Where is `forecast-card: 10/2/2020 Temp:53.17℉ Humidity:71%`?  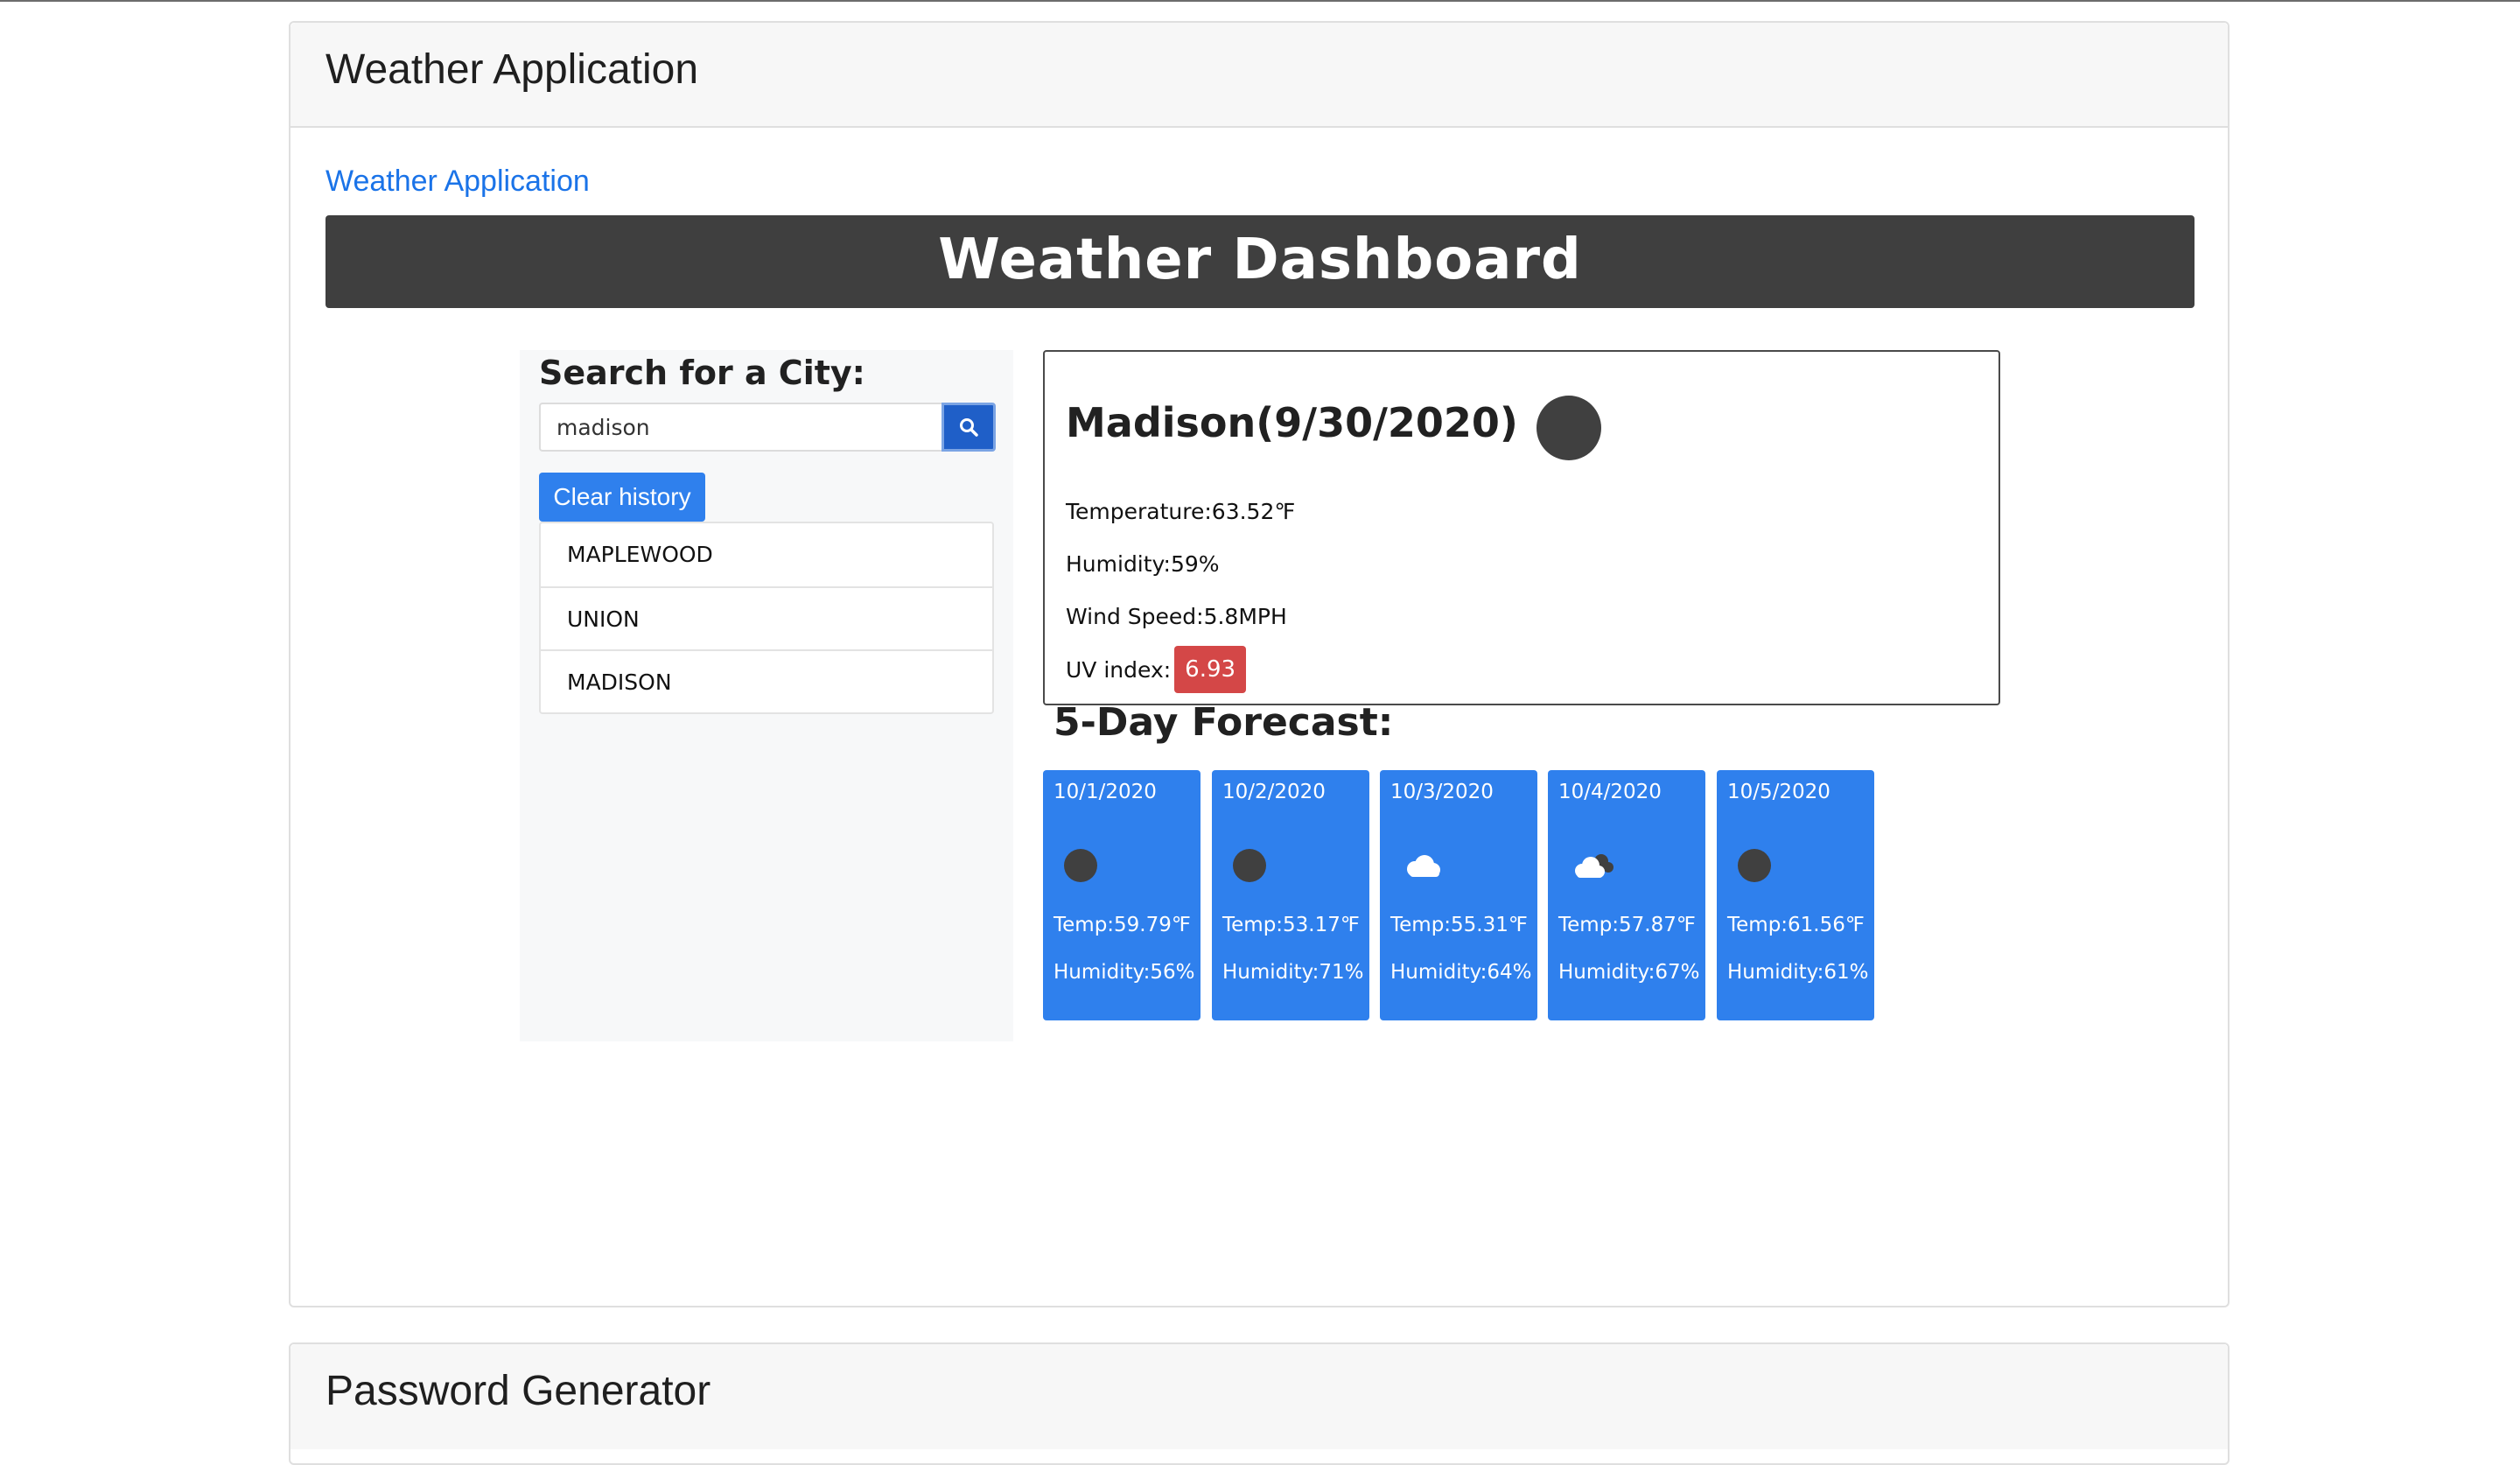 forecast-card: 10/2/2020 Temp:53.17℉ Humidity:71% is located at coordinates (1290, 895).